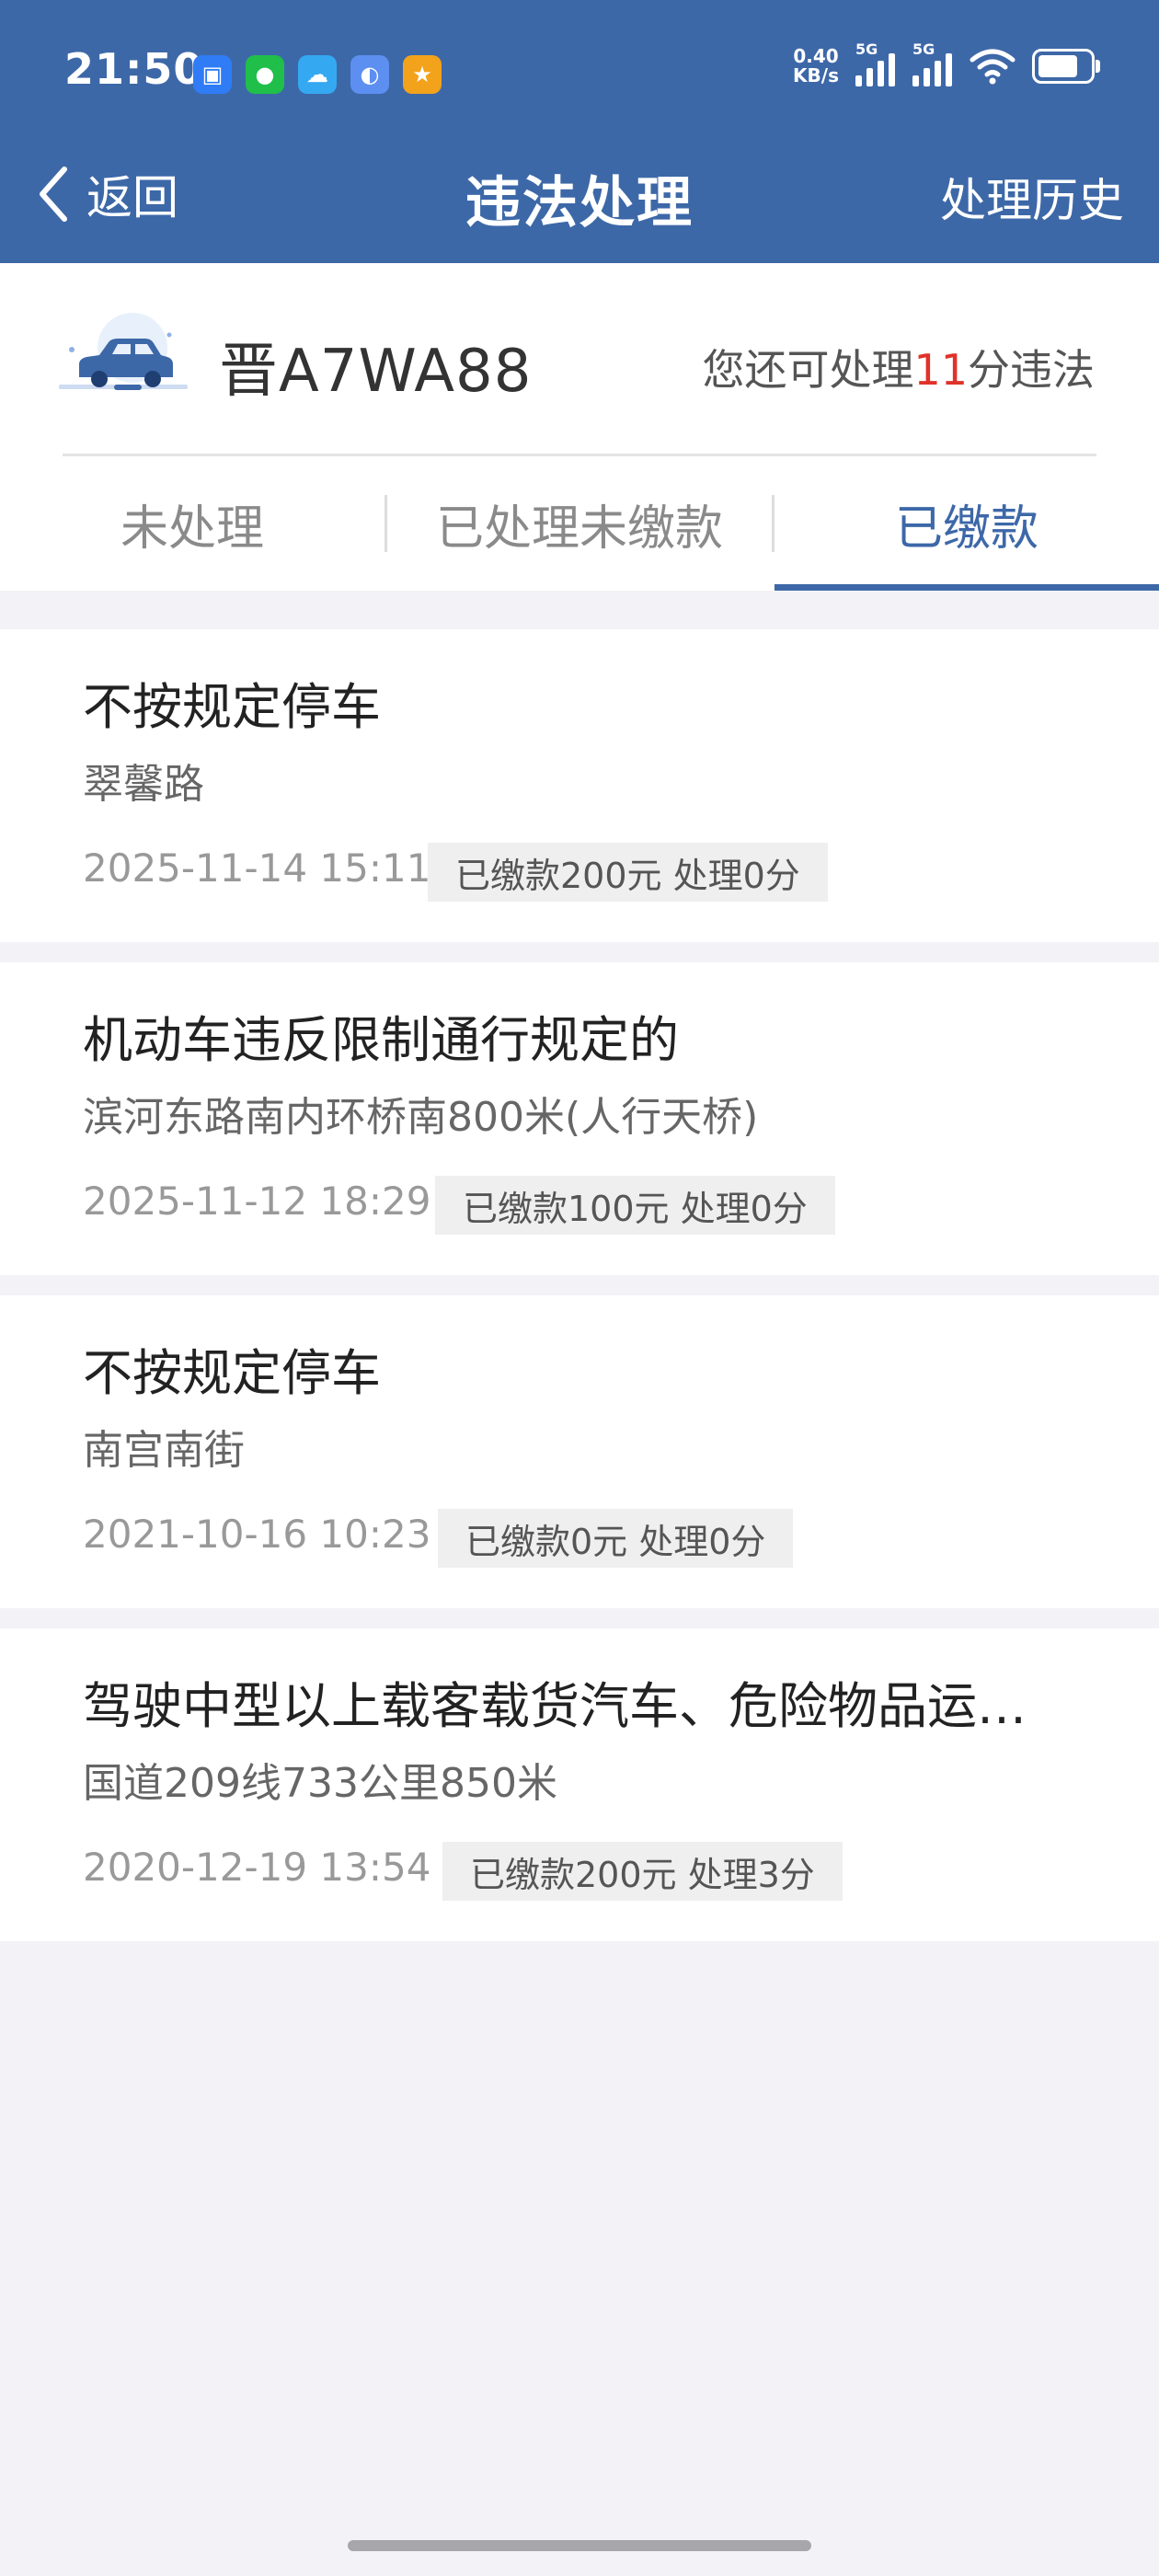 This screenshot has width=1159, height=2576. What do you see at coordinates (164, 1450) in the screenshot?
I see `violation-location: 南宫南街` at bounding box center [164, 1450].